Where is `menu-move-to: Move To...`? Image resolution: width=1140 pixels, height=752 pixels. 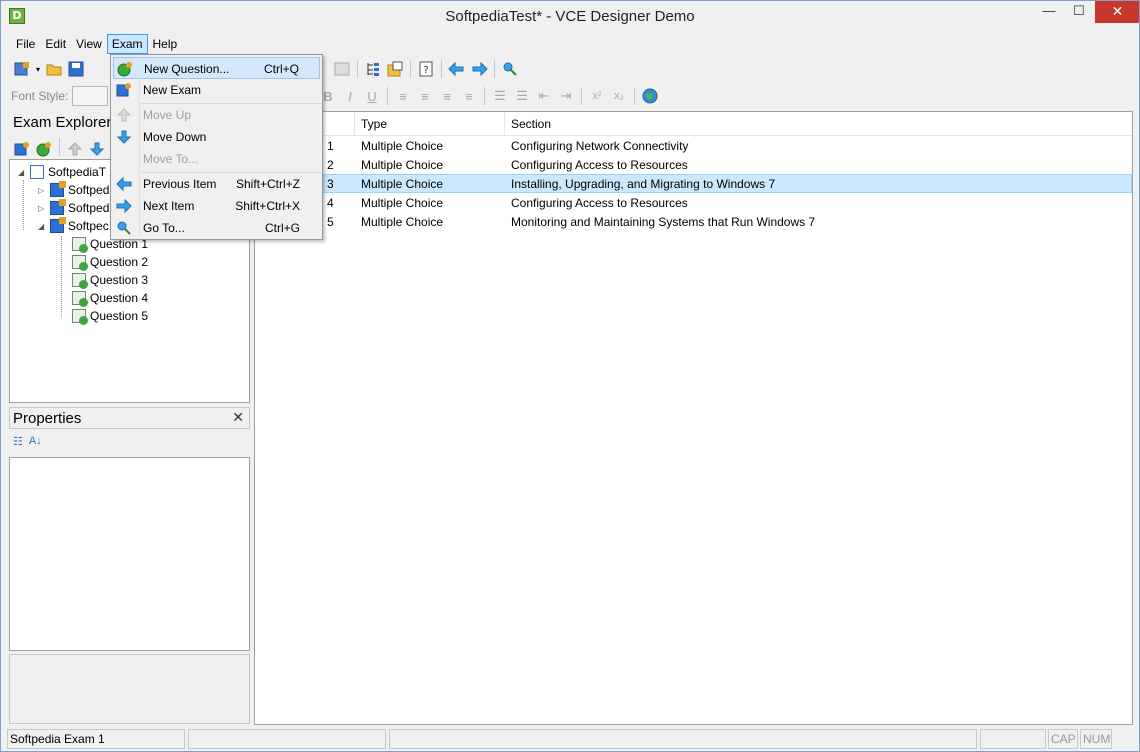
menu-move-to: Move To... is located at coordinates (216, 159).